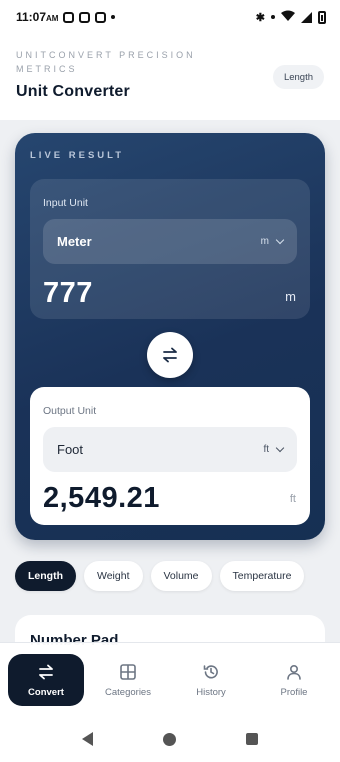  Describe the element at coordinates (45, 576) in the screenshot. I see `chip-length: Length` at that location.